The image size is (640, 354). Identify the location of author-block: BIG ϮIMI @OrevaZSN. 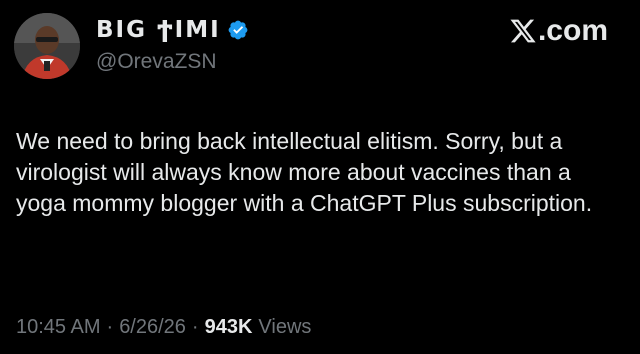
(172, 44).